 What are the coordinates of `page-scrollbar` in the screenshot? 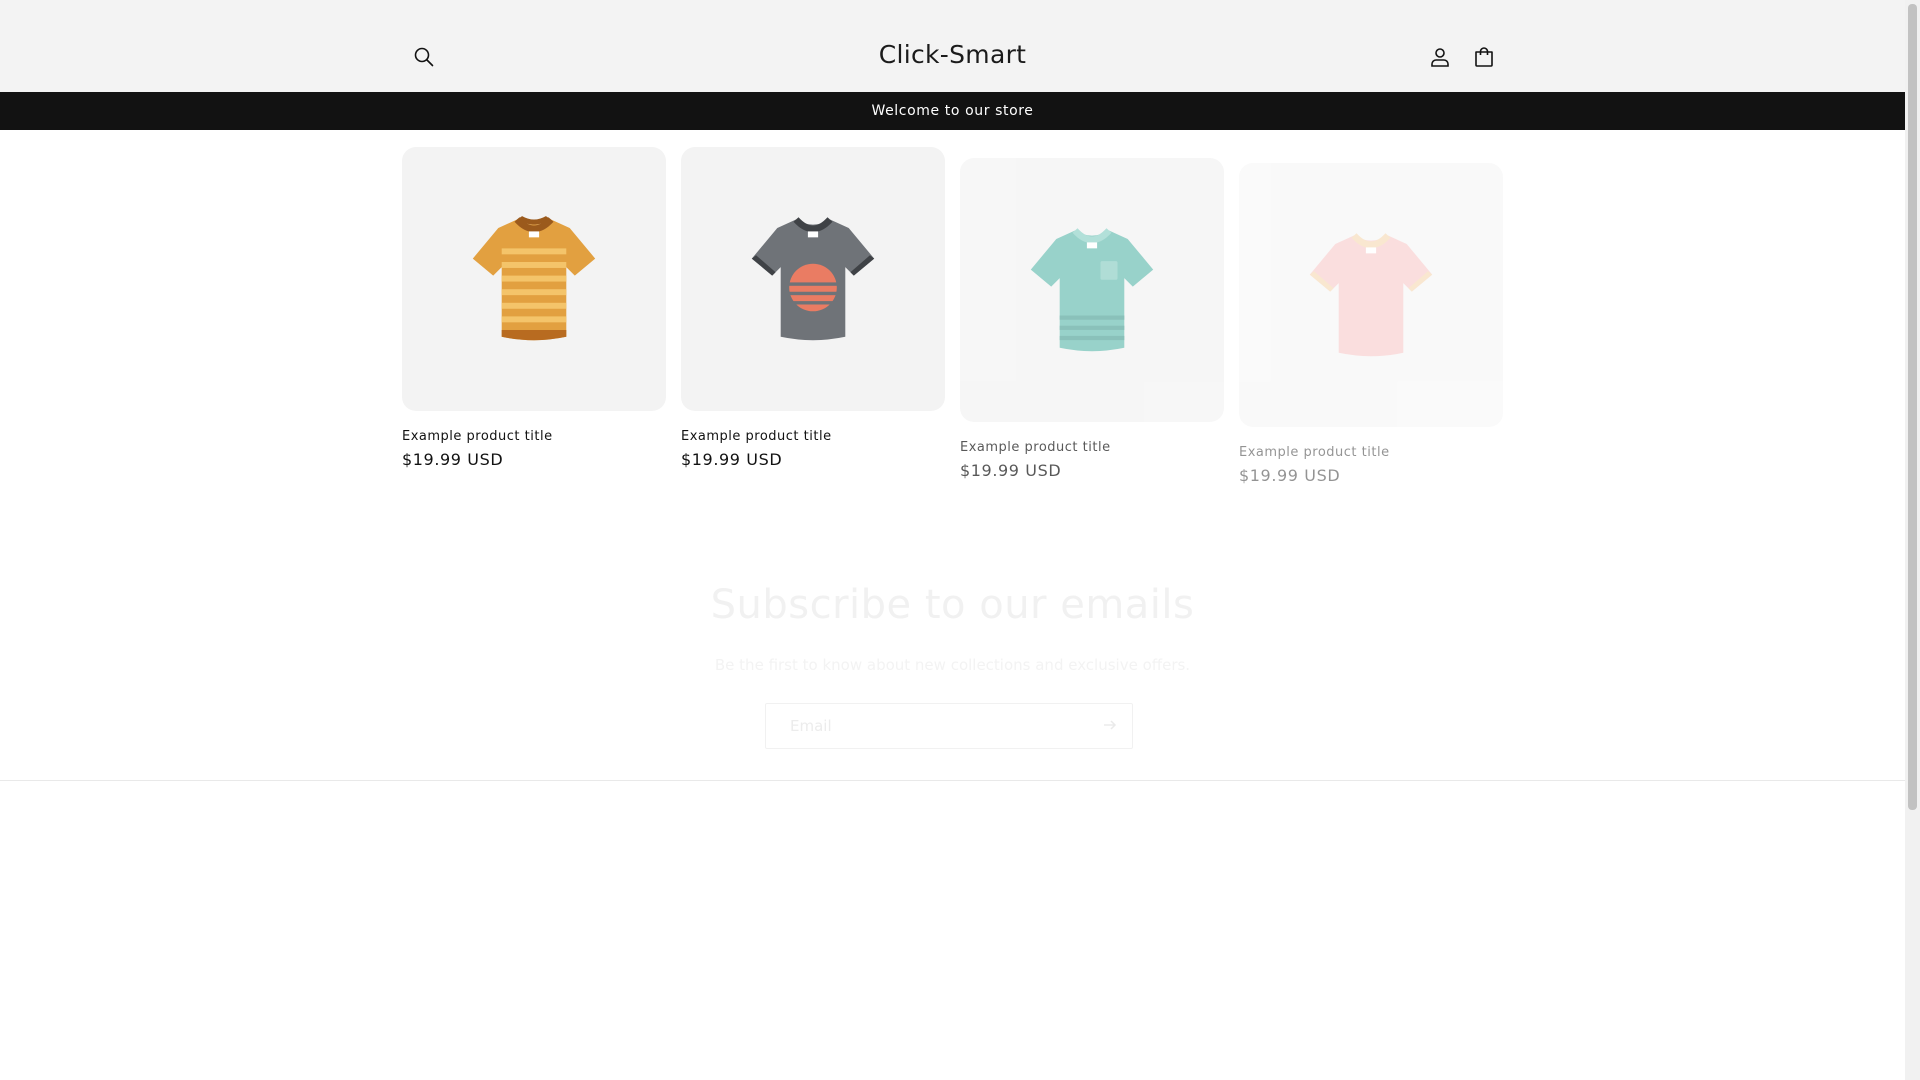 It's located at (1912, 540).